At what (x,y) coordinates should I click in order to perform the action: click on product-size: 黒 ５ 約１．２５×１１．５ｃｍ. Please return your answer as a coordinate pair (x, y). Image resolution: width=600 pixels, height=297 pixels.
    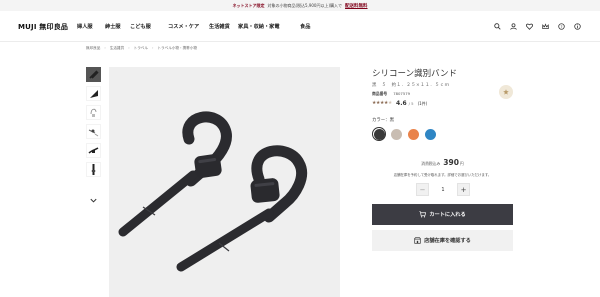
    Looking at the image, I should click on (411, 85).